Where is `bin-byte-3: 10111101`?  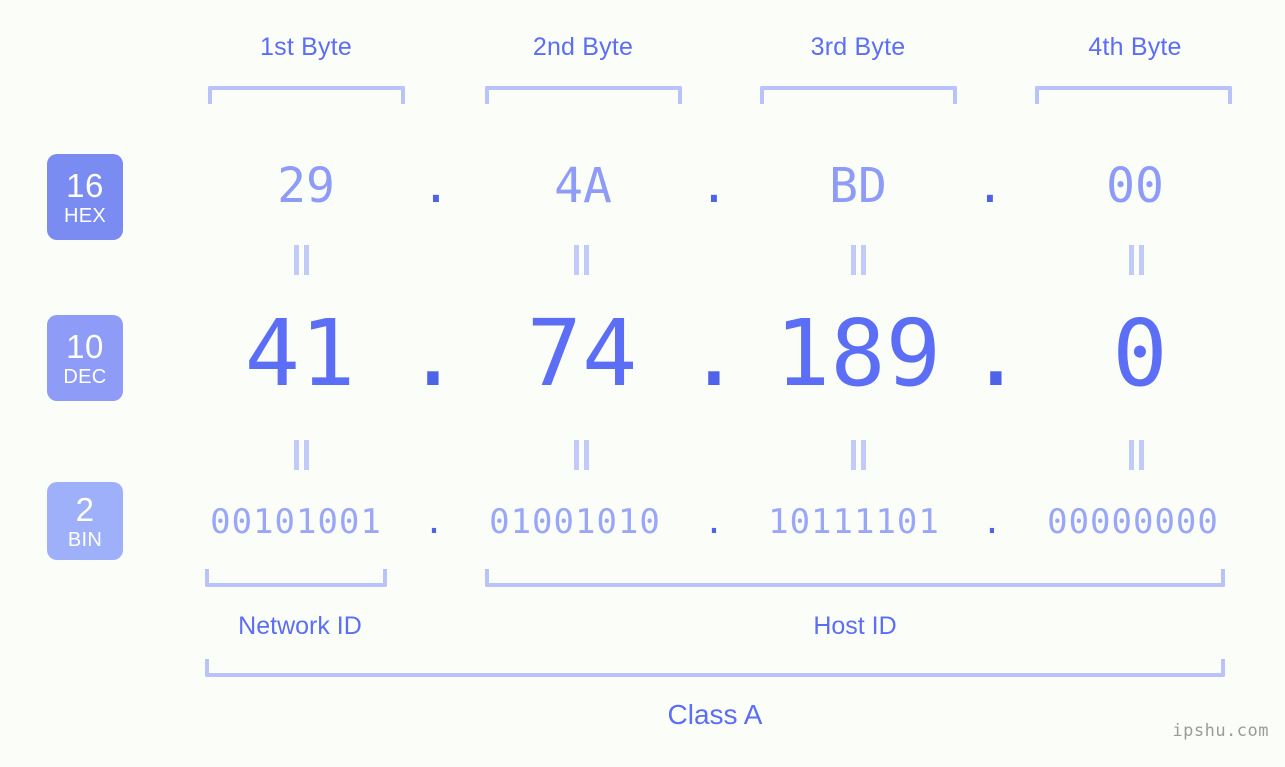
bin-byte-3: 10111101 is located at coordinates (854, 522).